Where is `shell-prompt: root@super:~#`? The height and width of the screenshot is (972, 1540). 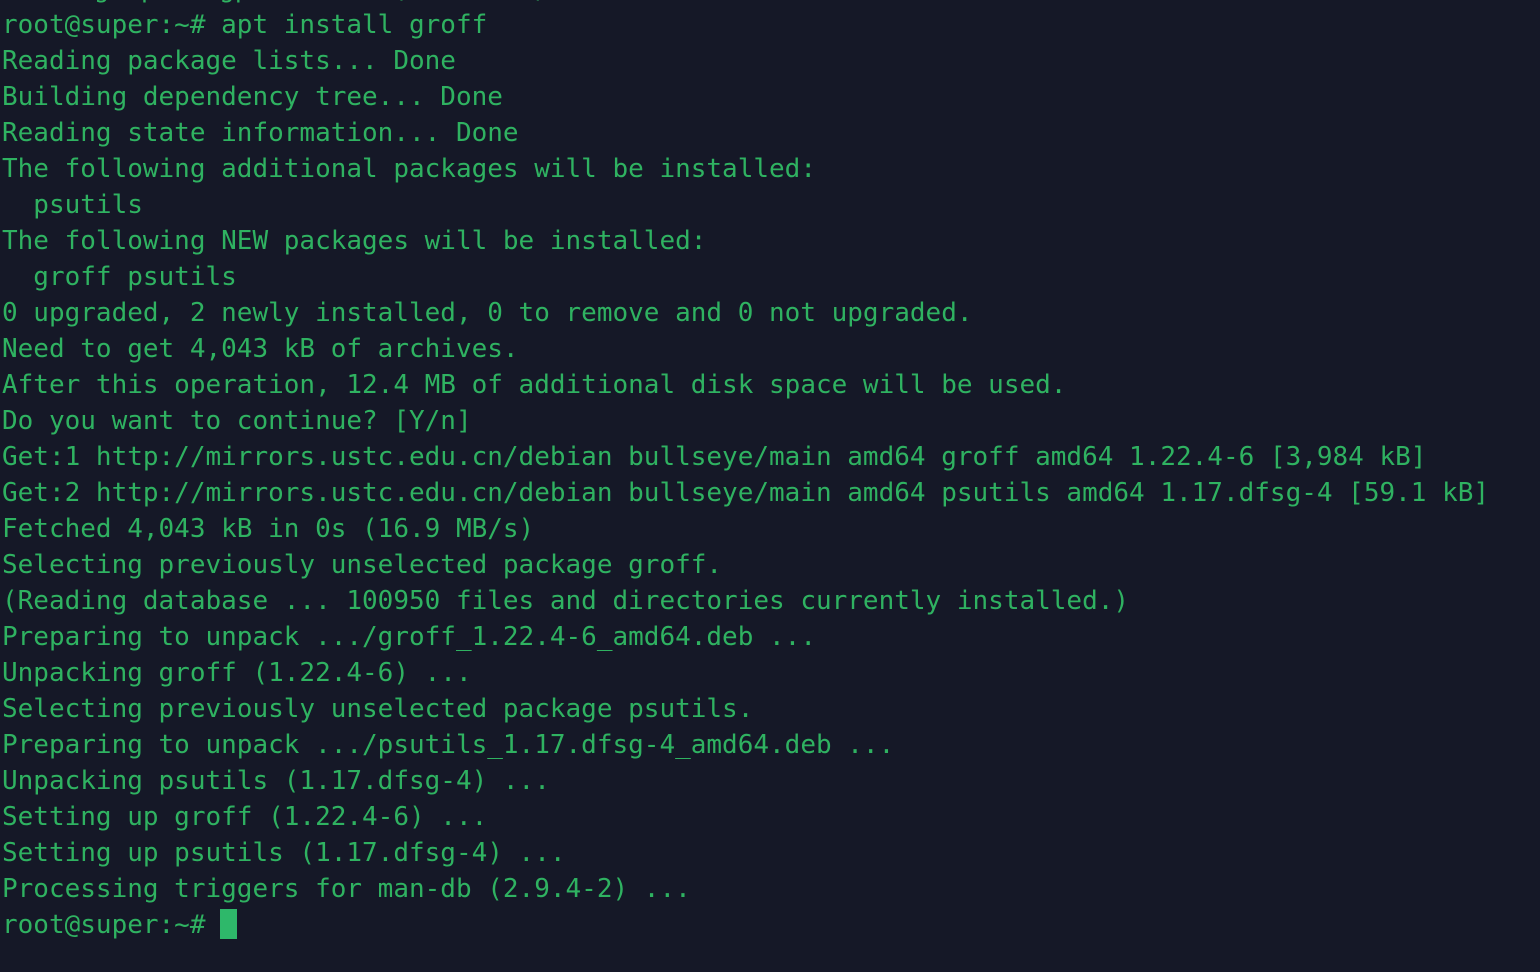
shell-prompt: root@super:~# is located at coordinates (112, 925).